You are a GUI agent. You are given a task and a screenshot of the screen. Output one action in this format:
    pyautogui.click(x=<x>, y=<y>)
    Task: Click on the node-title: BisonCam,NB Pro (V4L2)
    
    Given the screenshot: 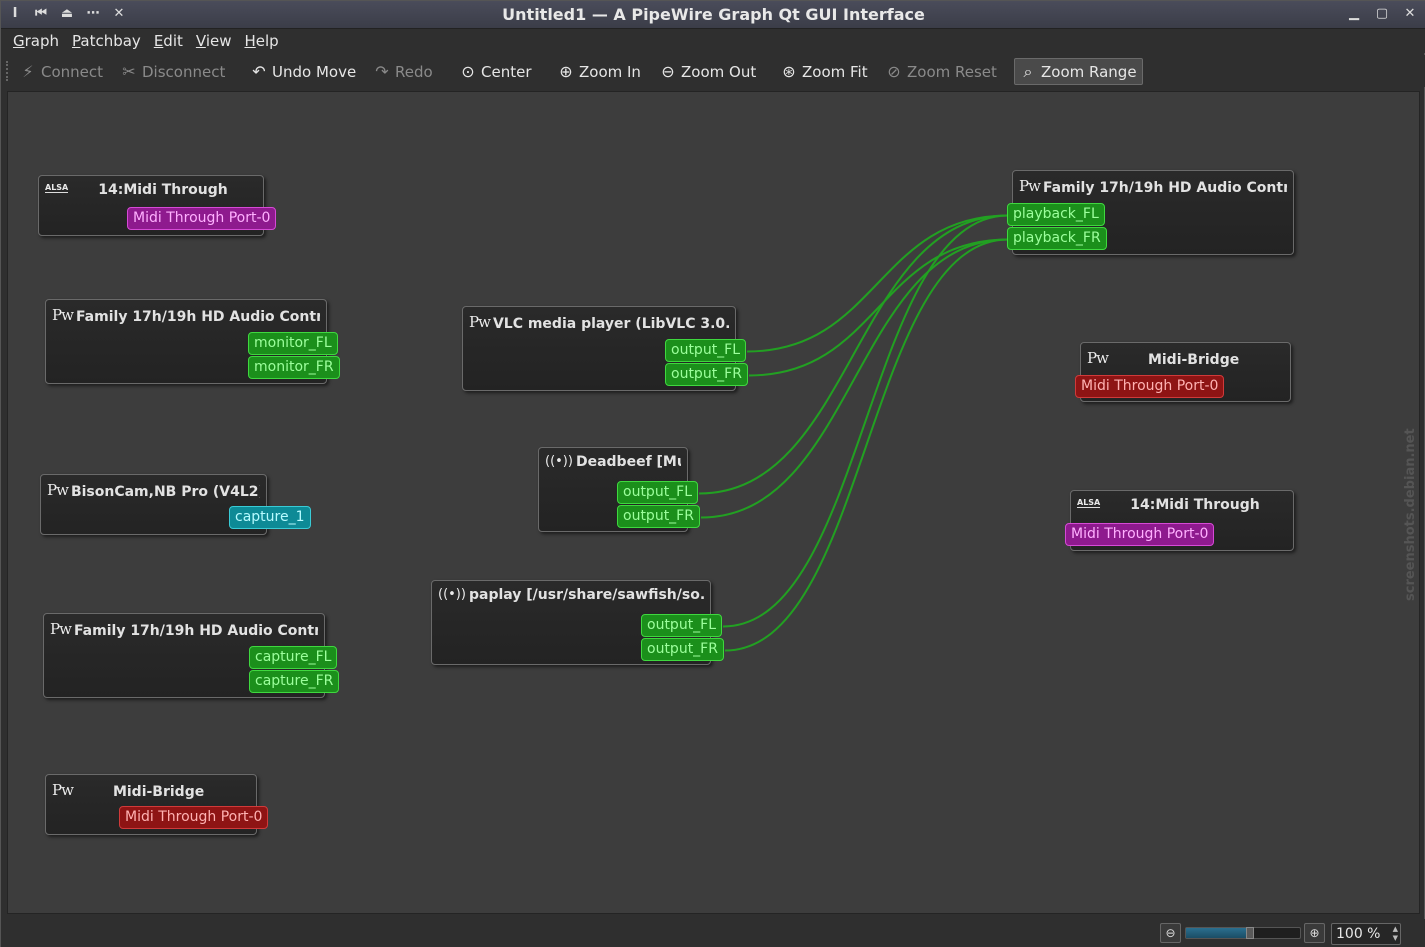 What is the action you would take?
    pyautogui.click(x=165, y=492)
    